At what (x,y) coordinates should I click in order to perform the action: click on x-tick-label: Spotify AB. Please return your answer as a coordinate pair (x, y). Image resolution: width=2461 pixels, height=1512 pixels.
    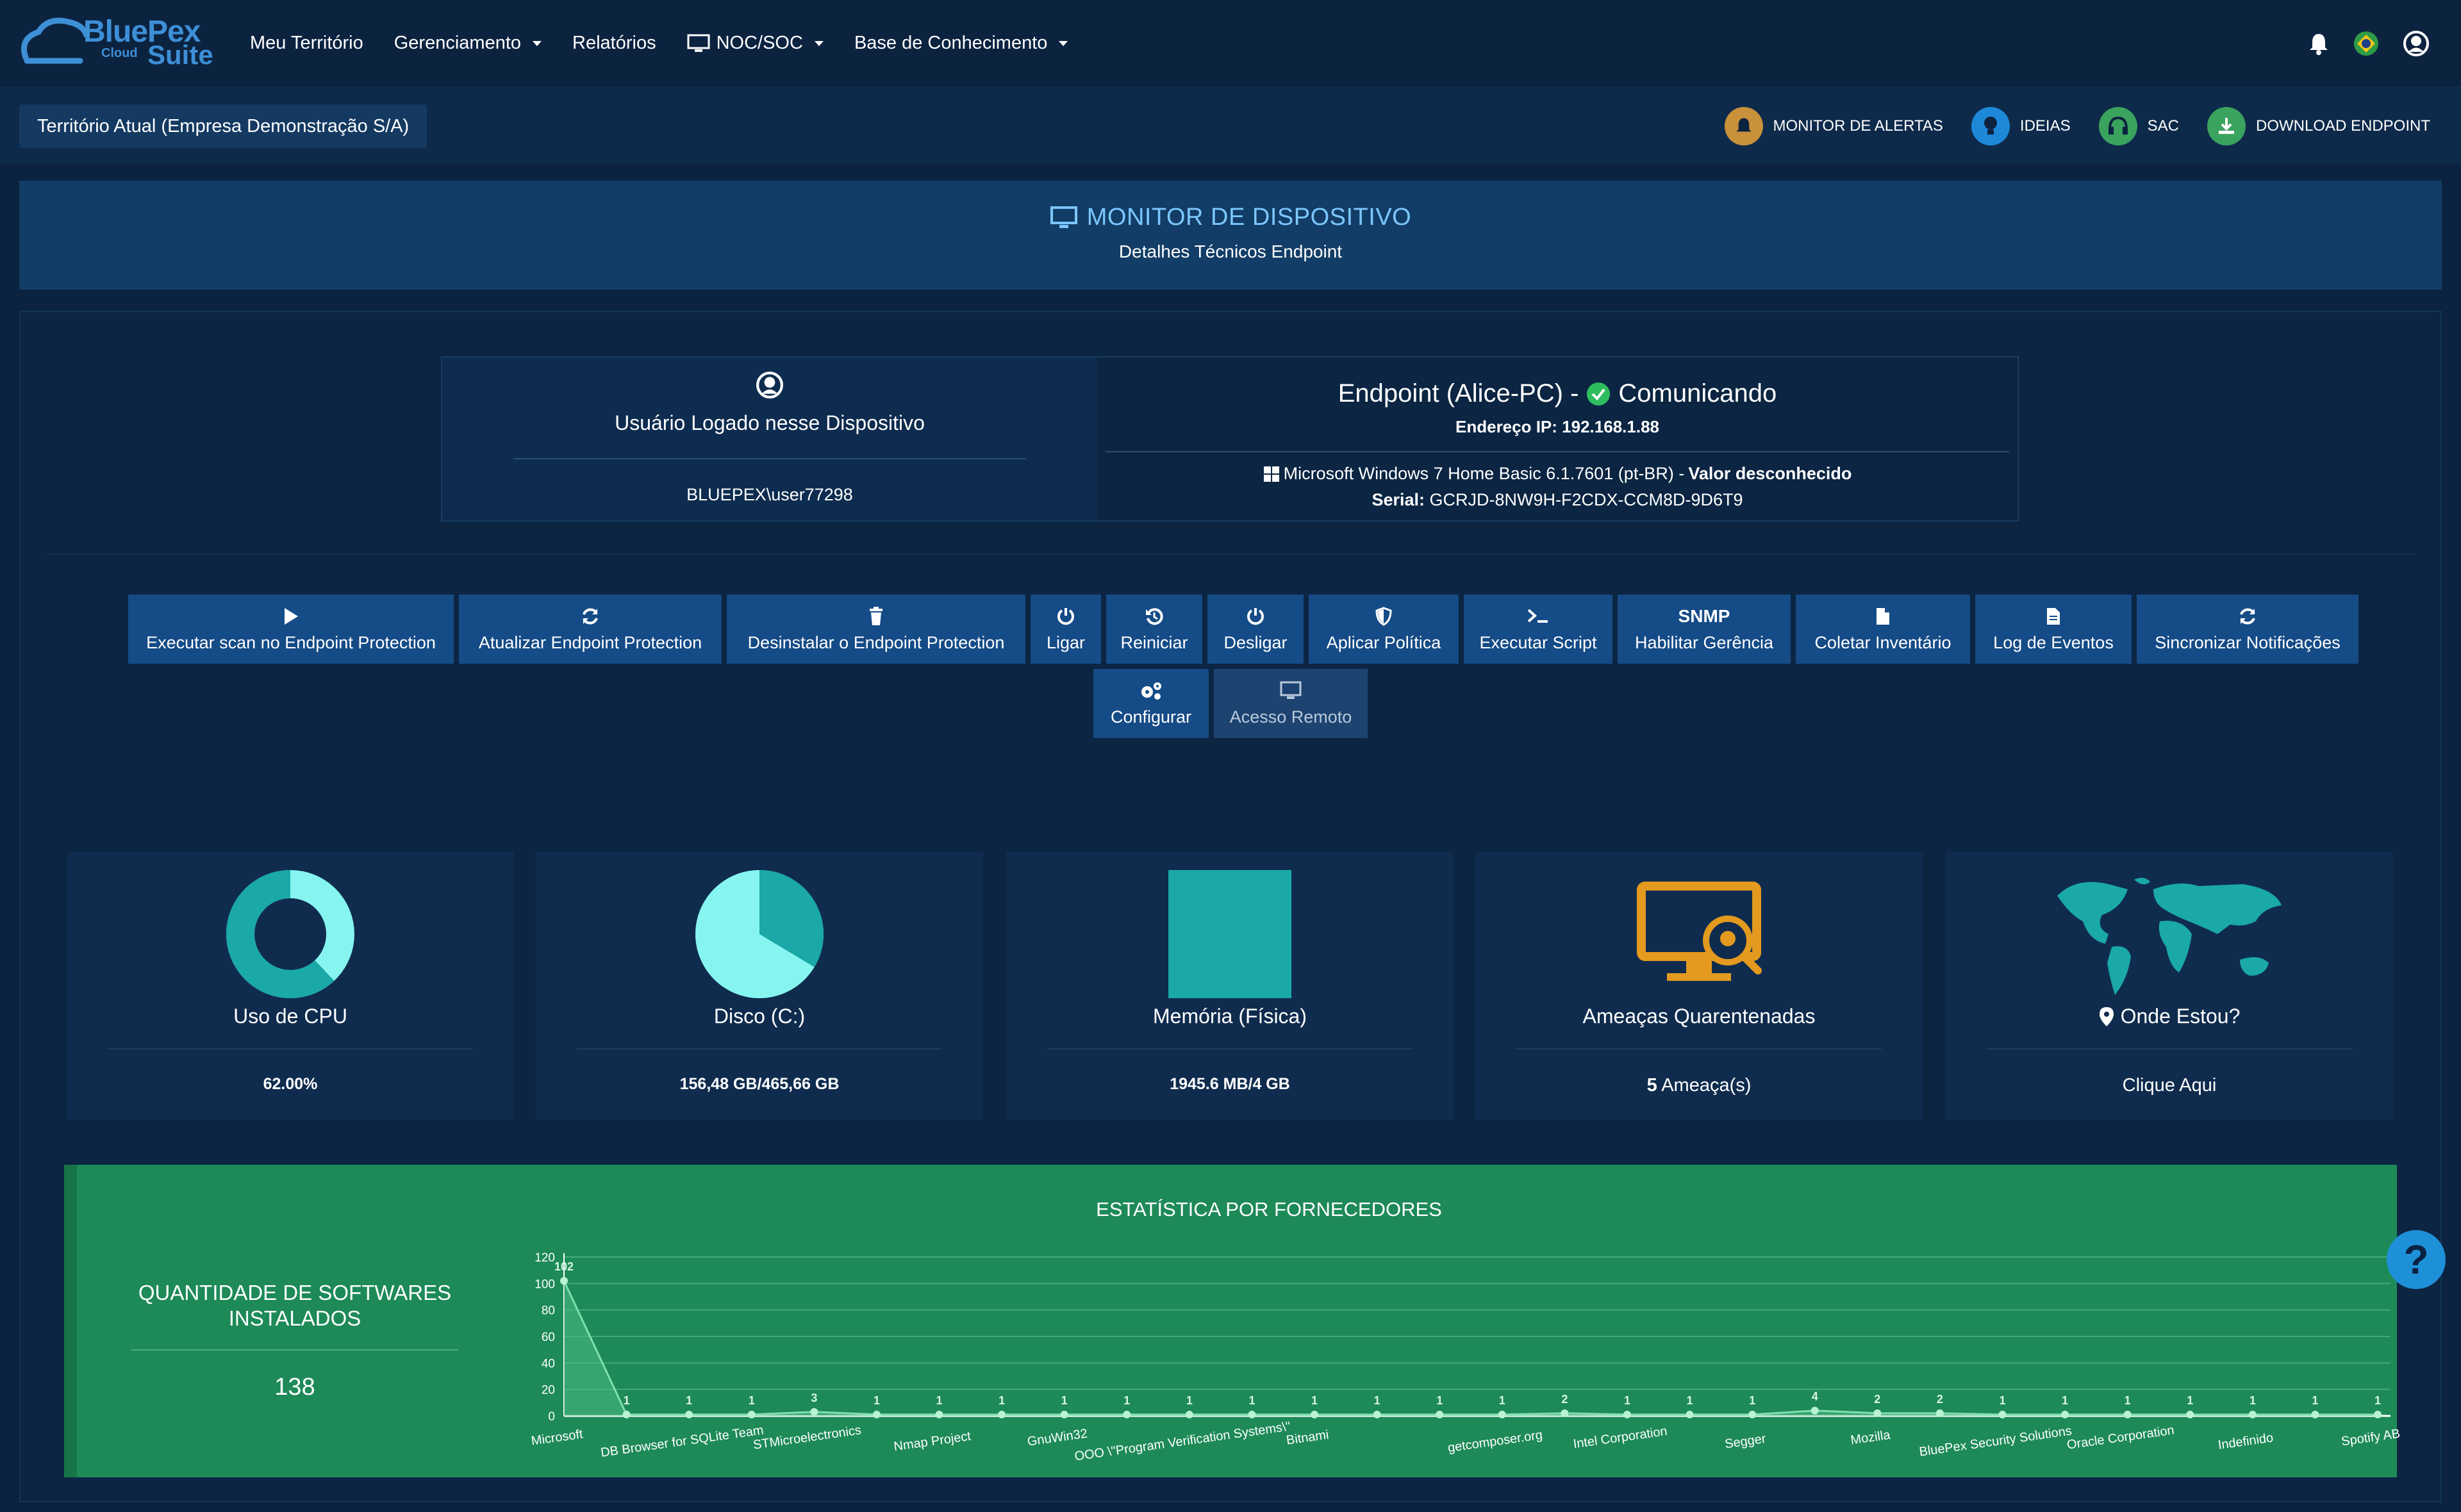
    Looking at the image, I should click on (2371, 1438).